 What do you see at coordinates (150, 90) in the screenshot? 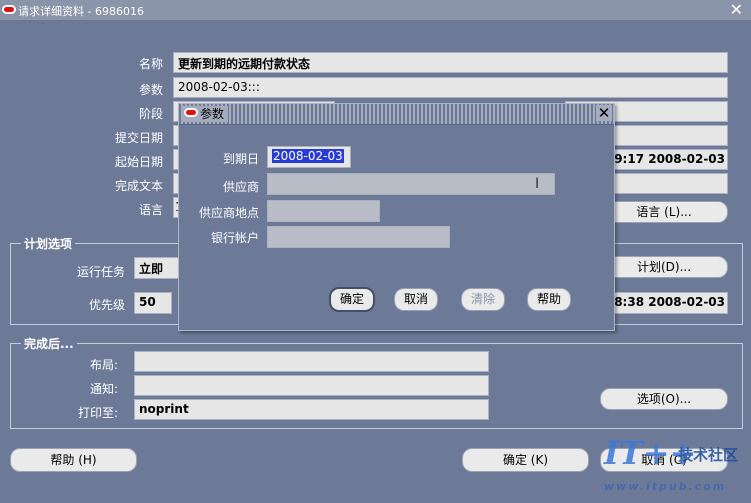
I see `params-label: 参数` at bounding box center [150, 90].